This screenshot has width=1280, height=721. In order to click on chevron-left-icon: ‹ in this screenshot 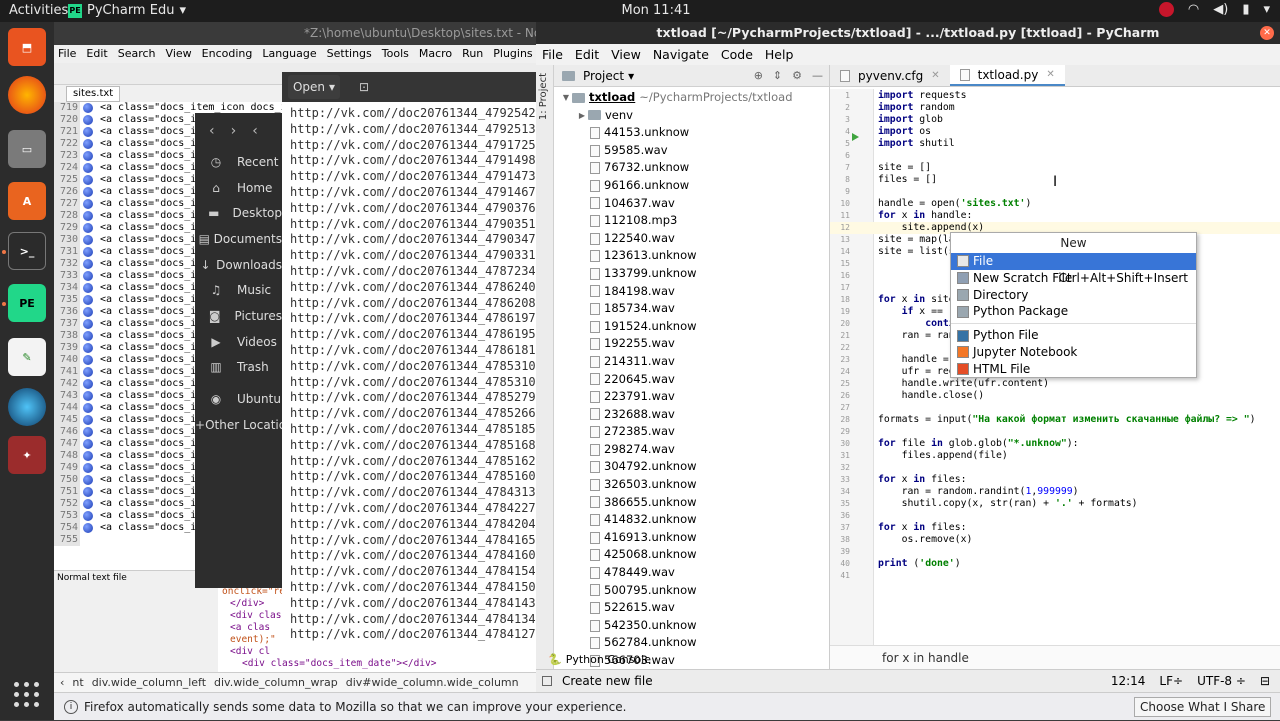, I will do `click(62, 682)`.